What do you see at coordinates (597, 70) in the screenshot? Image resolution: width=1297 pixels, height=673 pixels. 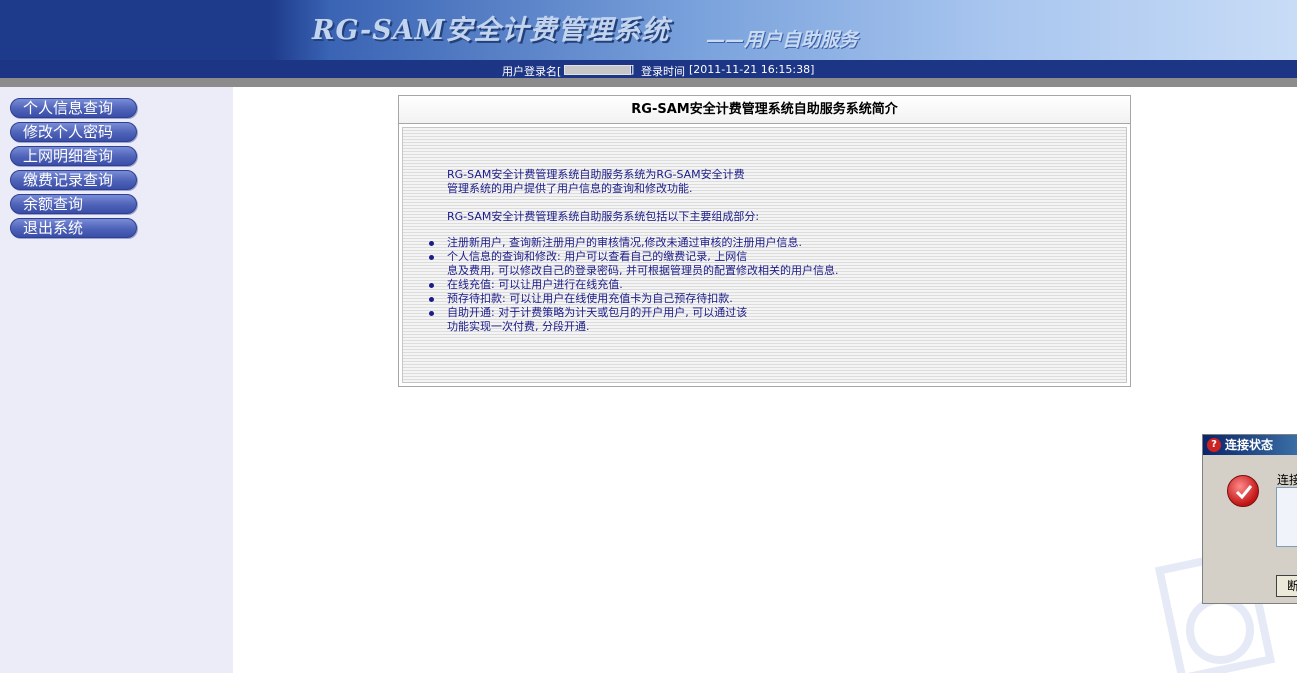 I see `login-name-value-redacted` at bounding box center [597, 70].